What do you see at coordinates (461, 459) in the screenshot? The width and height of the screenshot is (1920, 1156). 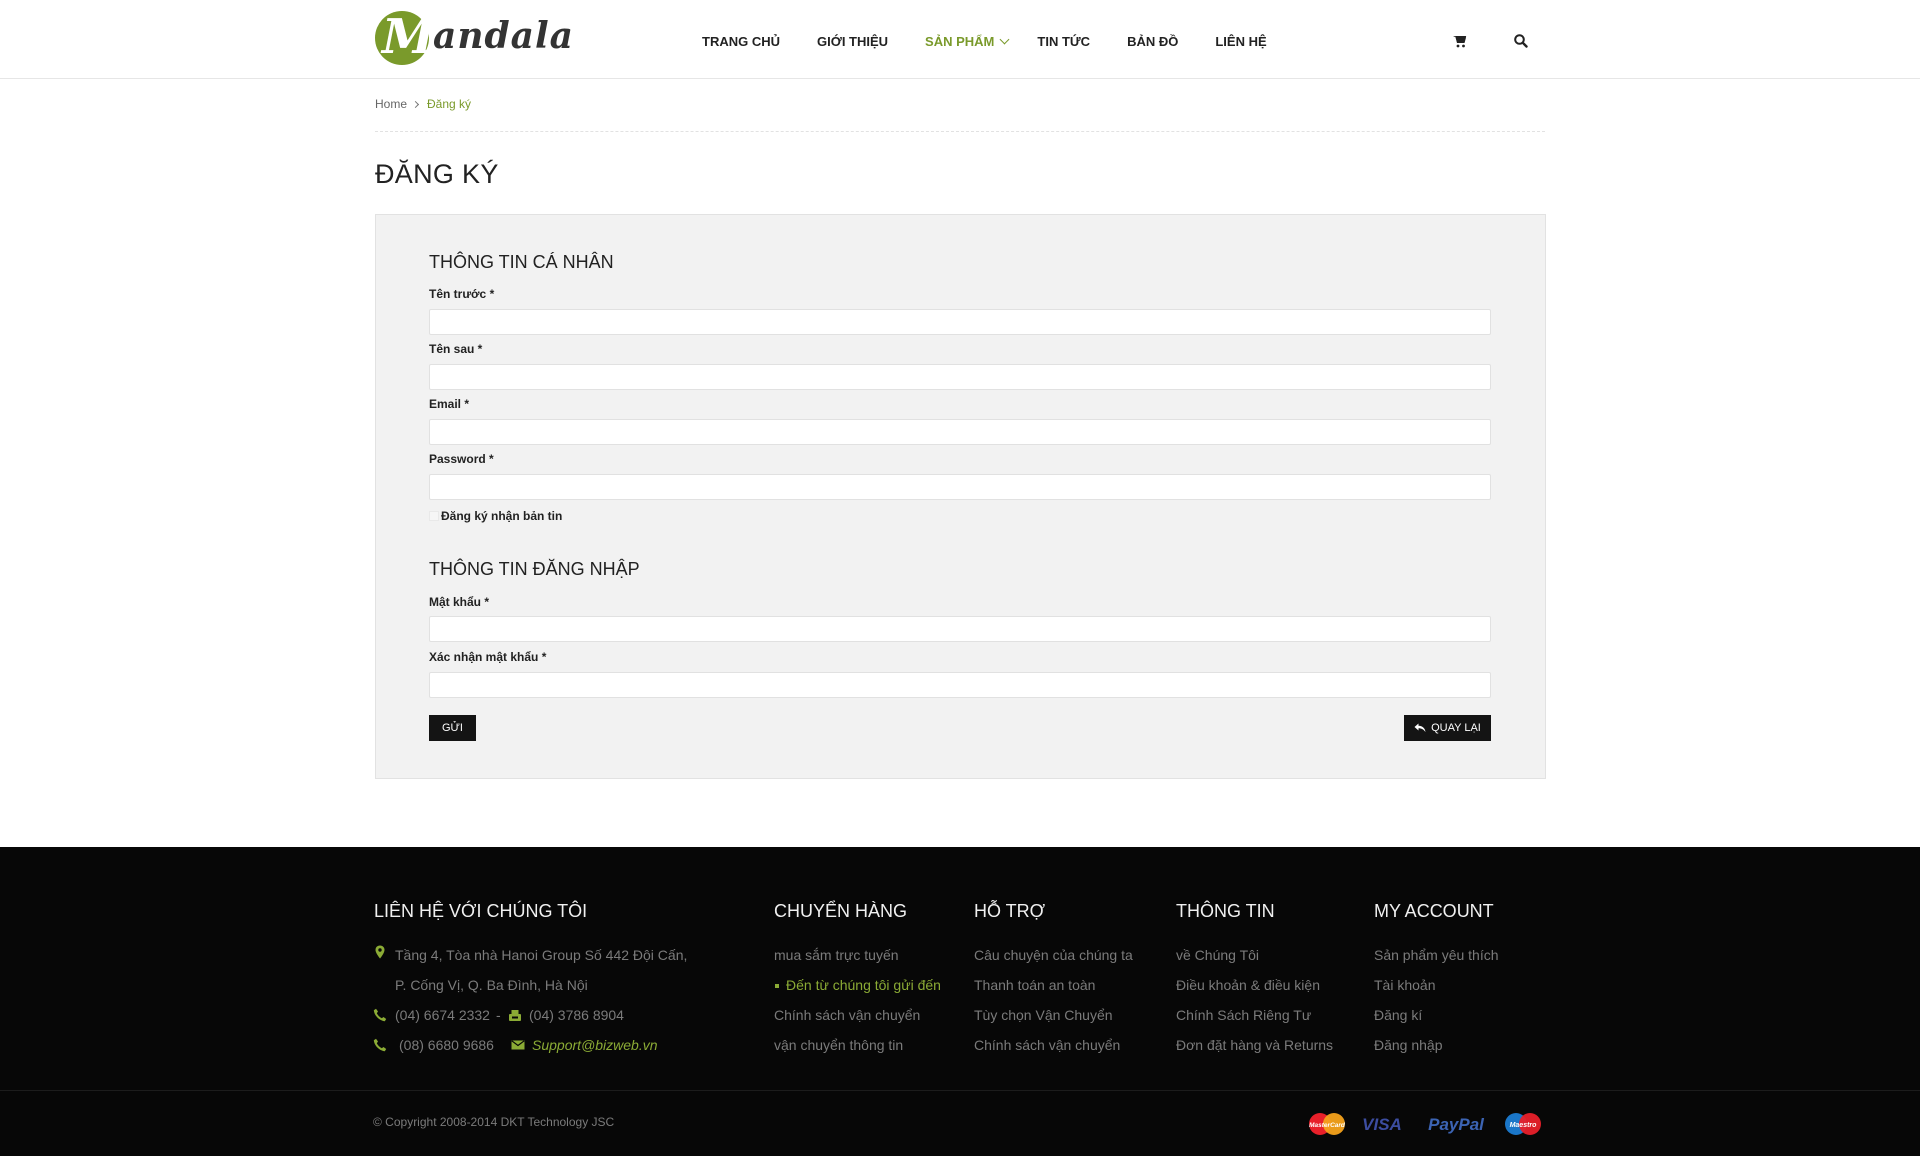 I see `password-label: Password *` at bounding box center [461, 459].